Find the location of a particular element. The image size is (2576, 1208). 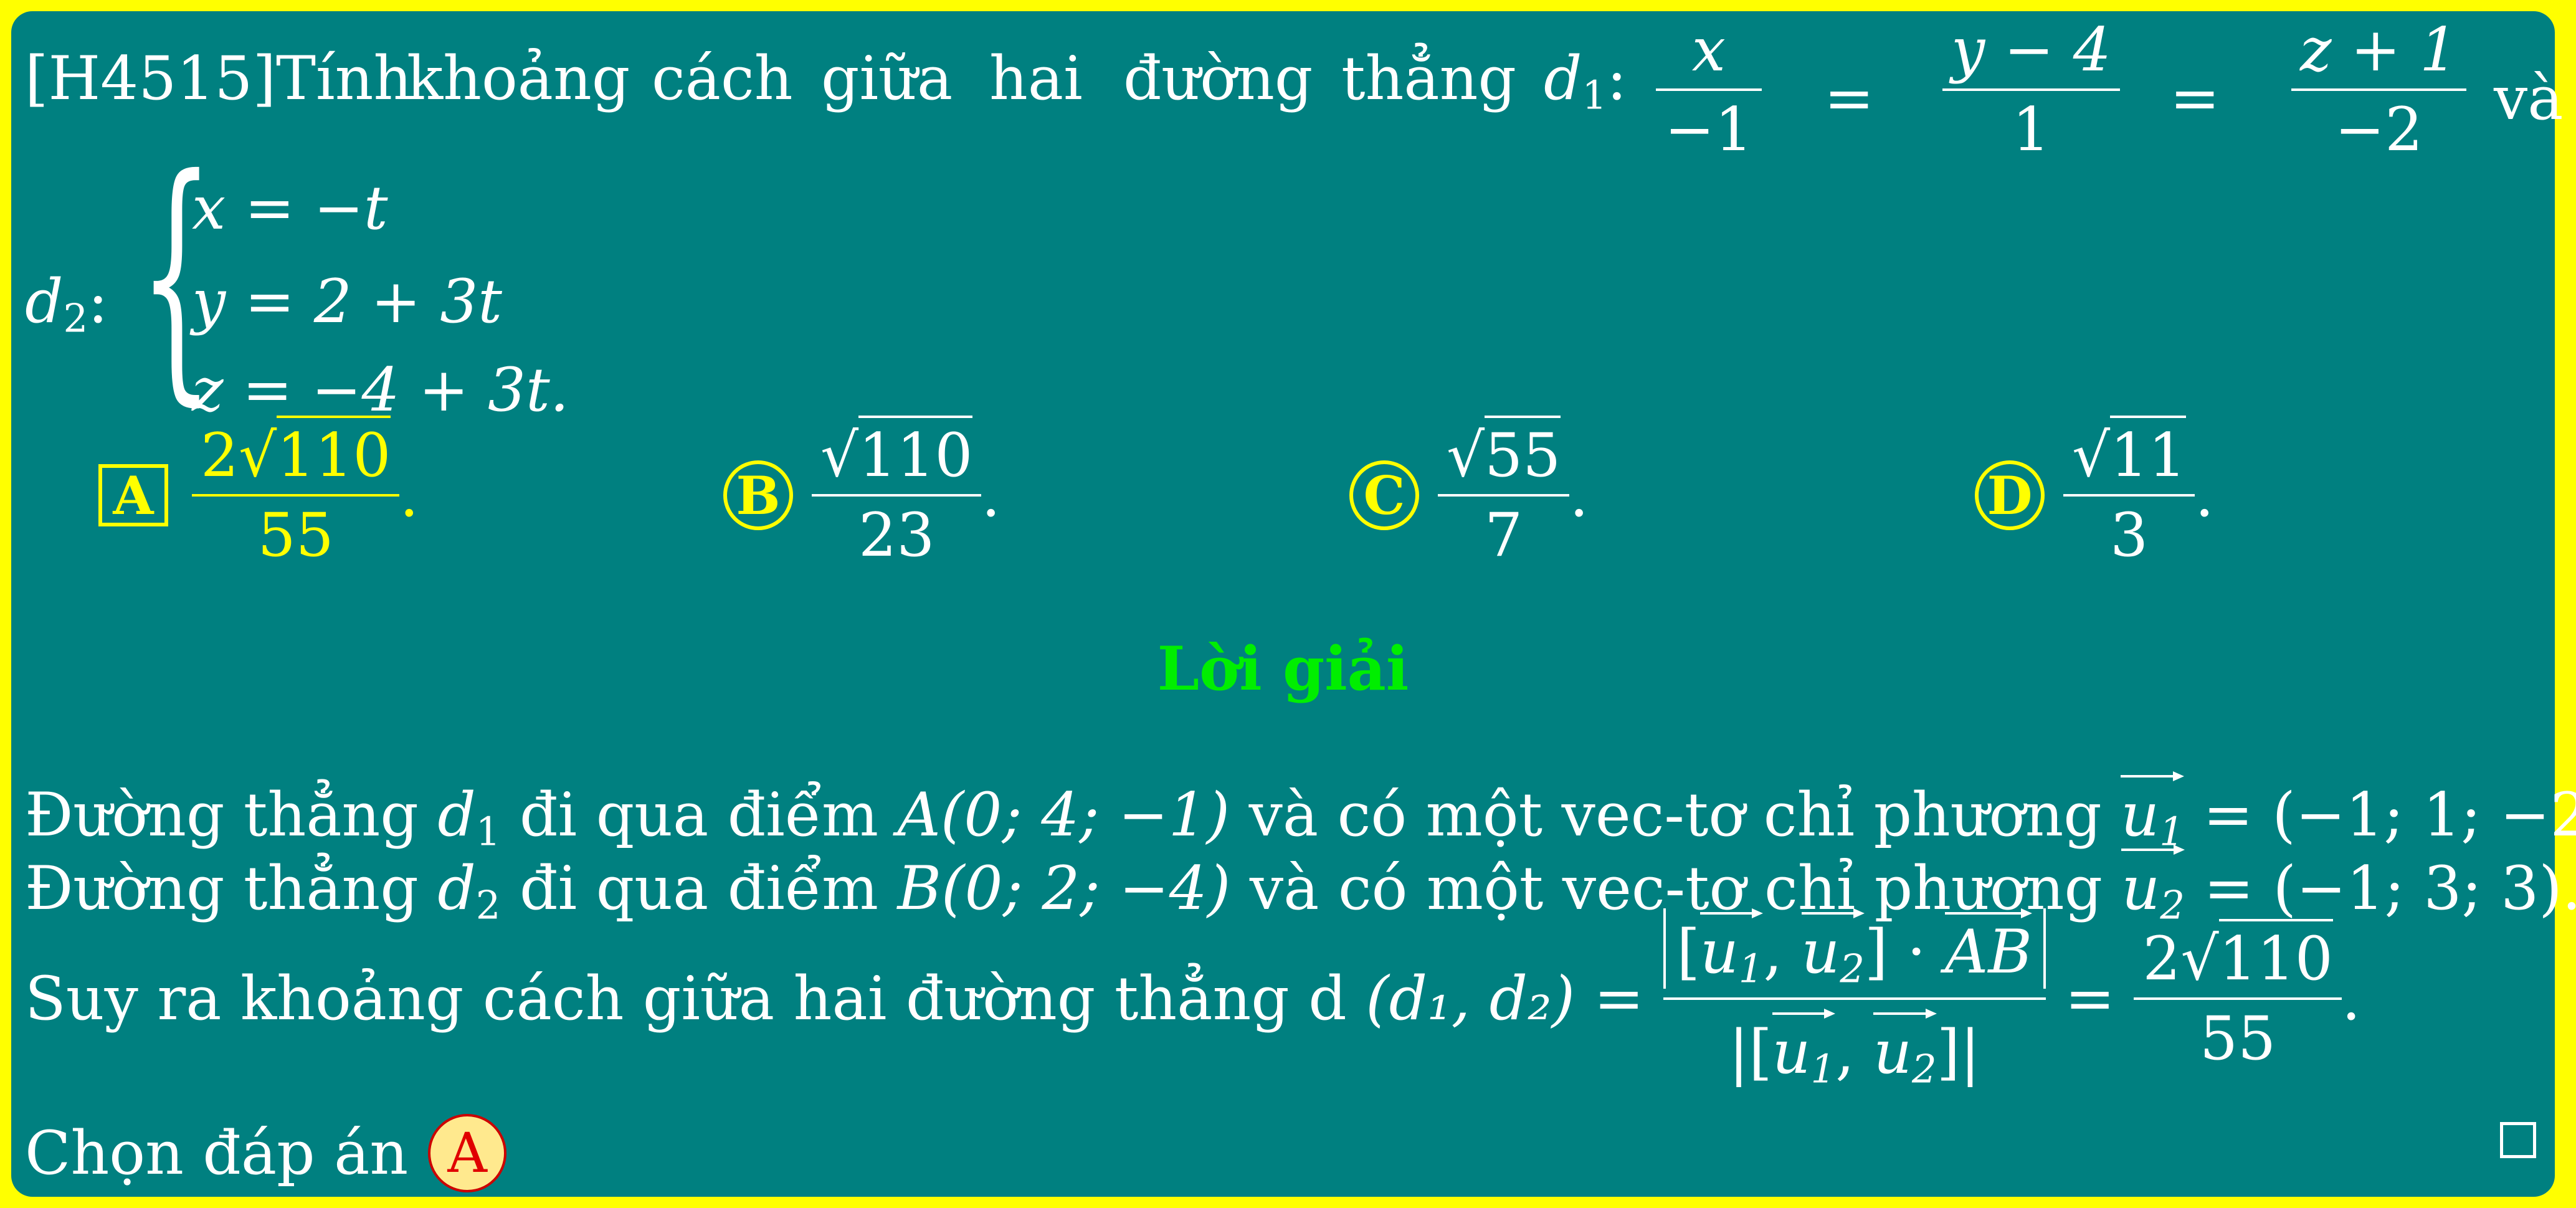

choose-answer-text: Chọn đáp án is located at coordinates (217, 1153).